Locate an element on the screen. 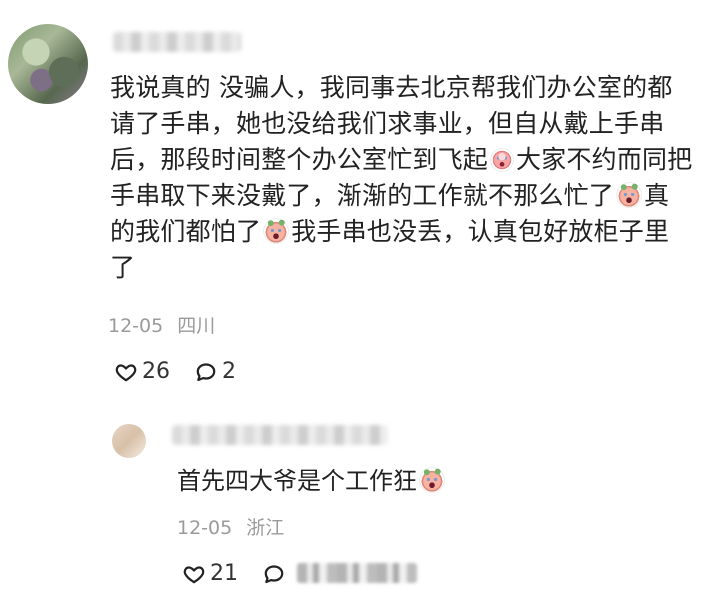 This screenshot has height=600, width=712. like-button: 26 is located at coordinates (142, 372).